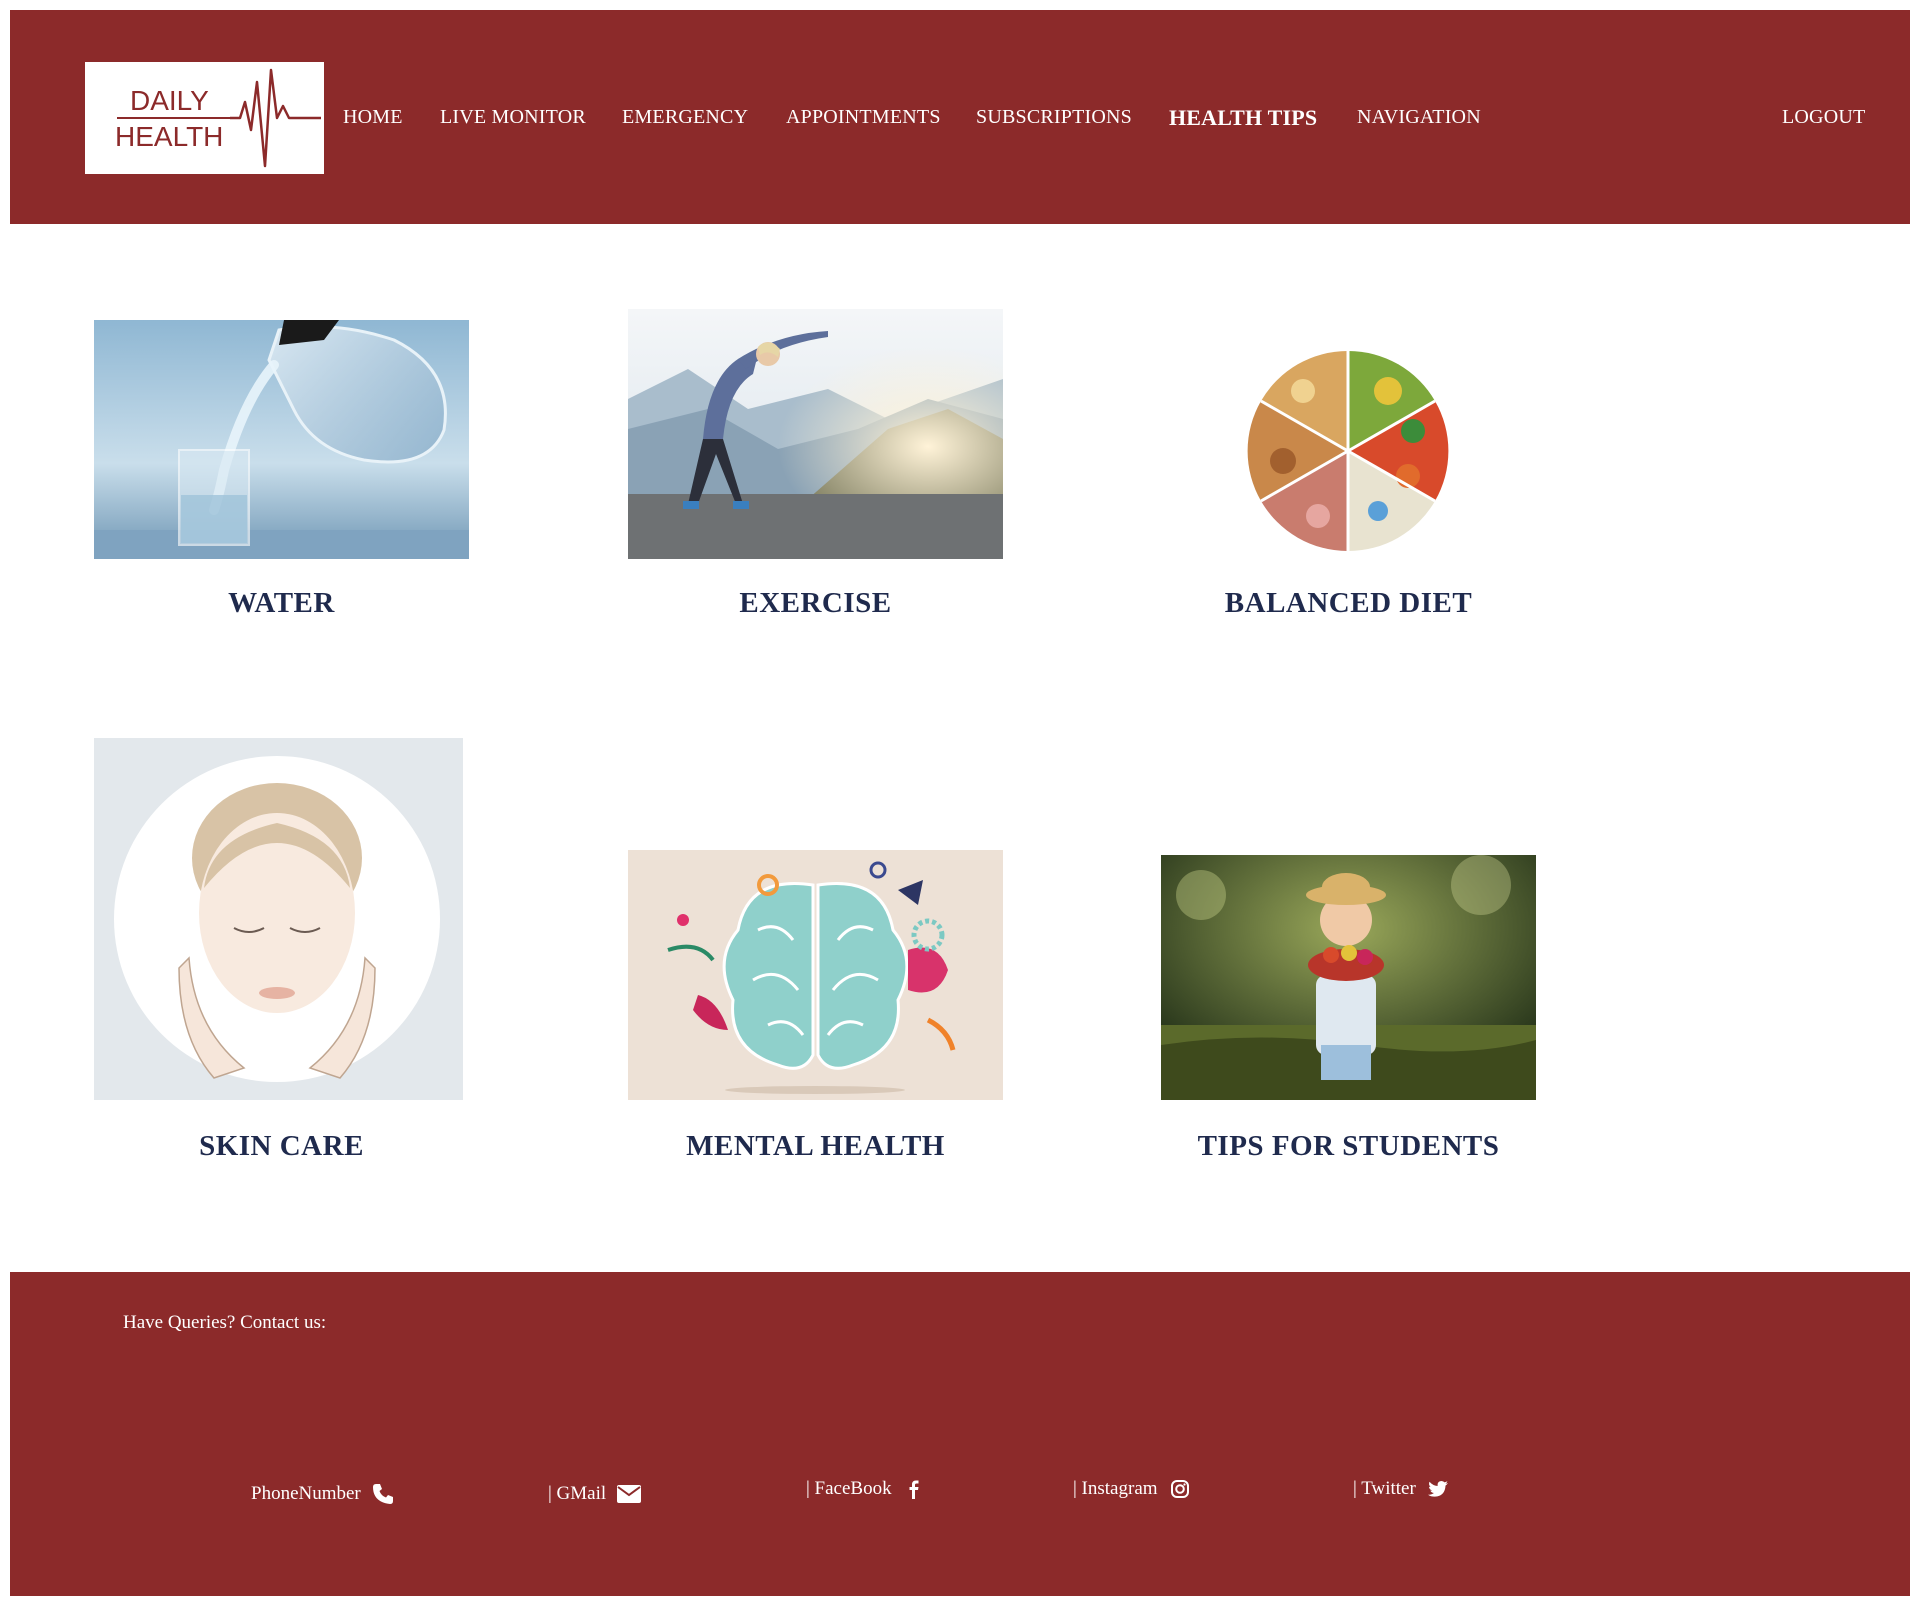 The image size is (1920, 1606). I want to click on logo-line-1: DAILY, so click(169, 100).